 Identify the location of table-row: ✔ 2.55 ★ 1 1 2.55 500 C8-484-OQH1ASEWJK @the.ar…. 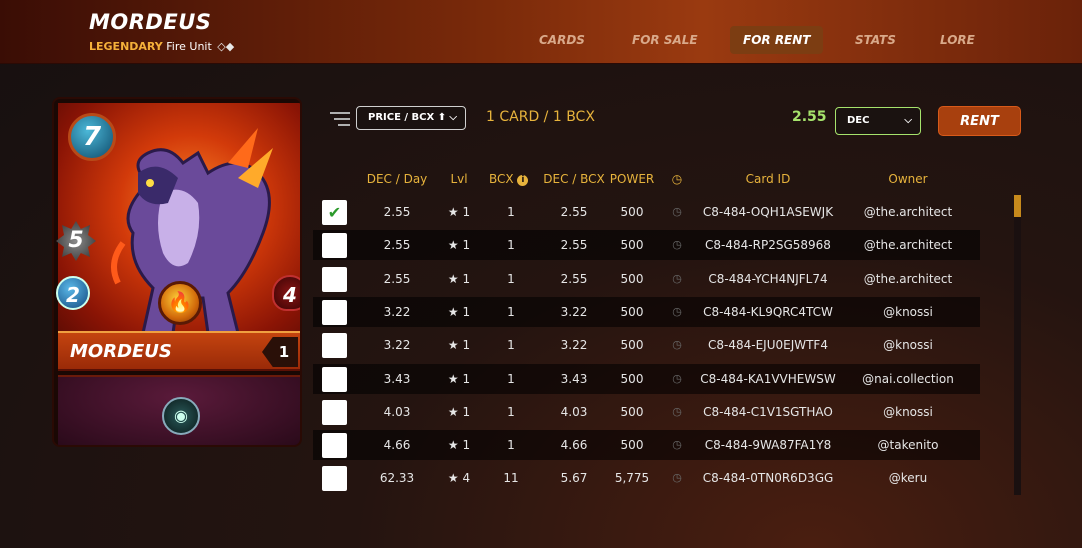
(646, 212).